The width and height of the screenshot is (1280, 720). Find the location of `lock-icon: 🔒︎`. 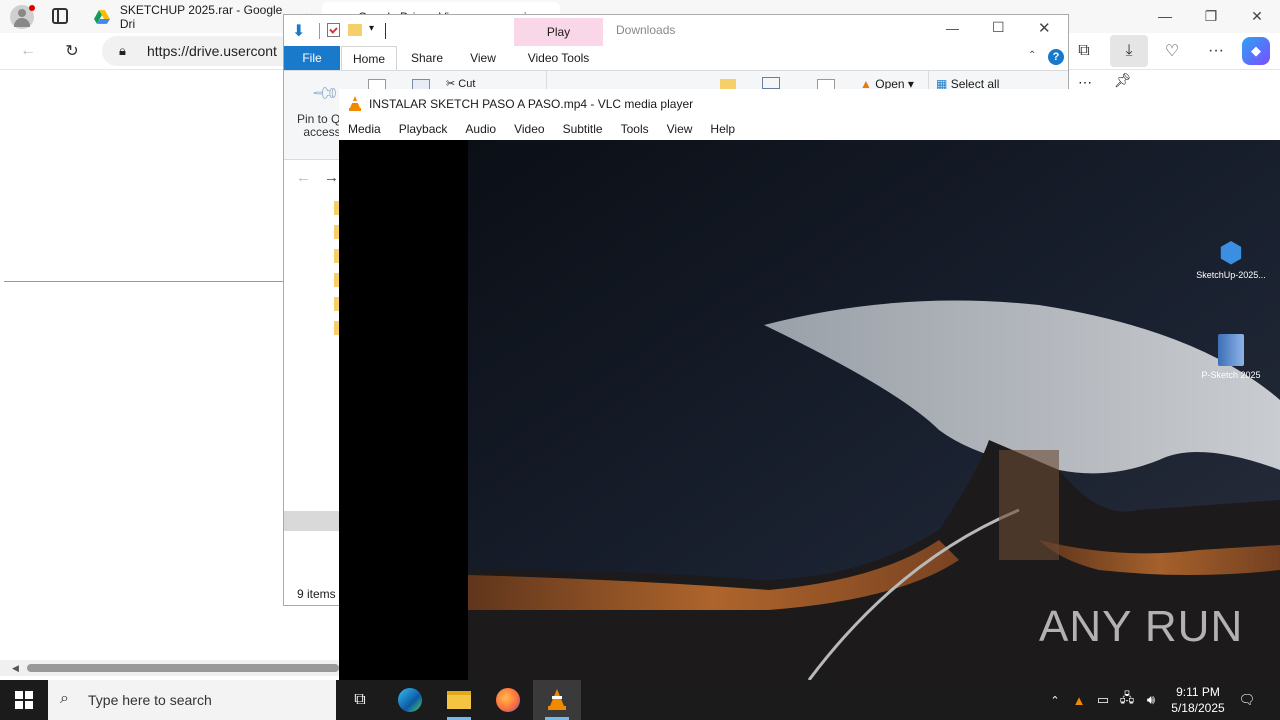

lock-icon: 🔒︎ is located at coordinates (122, 50).